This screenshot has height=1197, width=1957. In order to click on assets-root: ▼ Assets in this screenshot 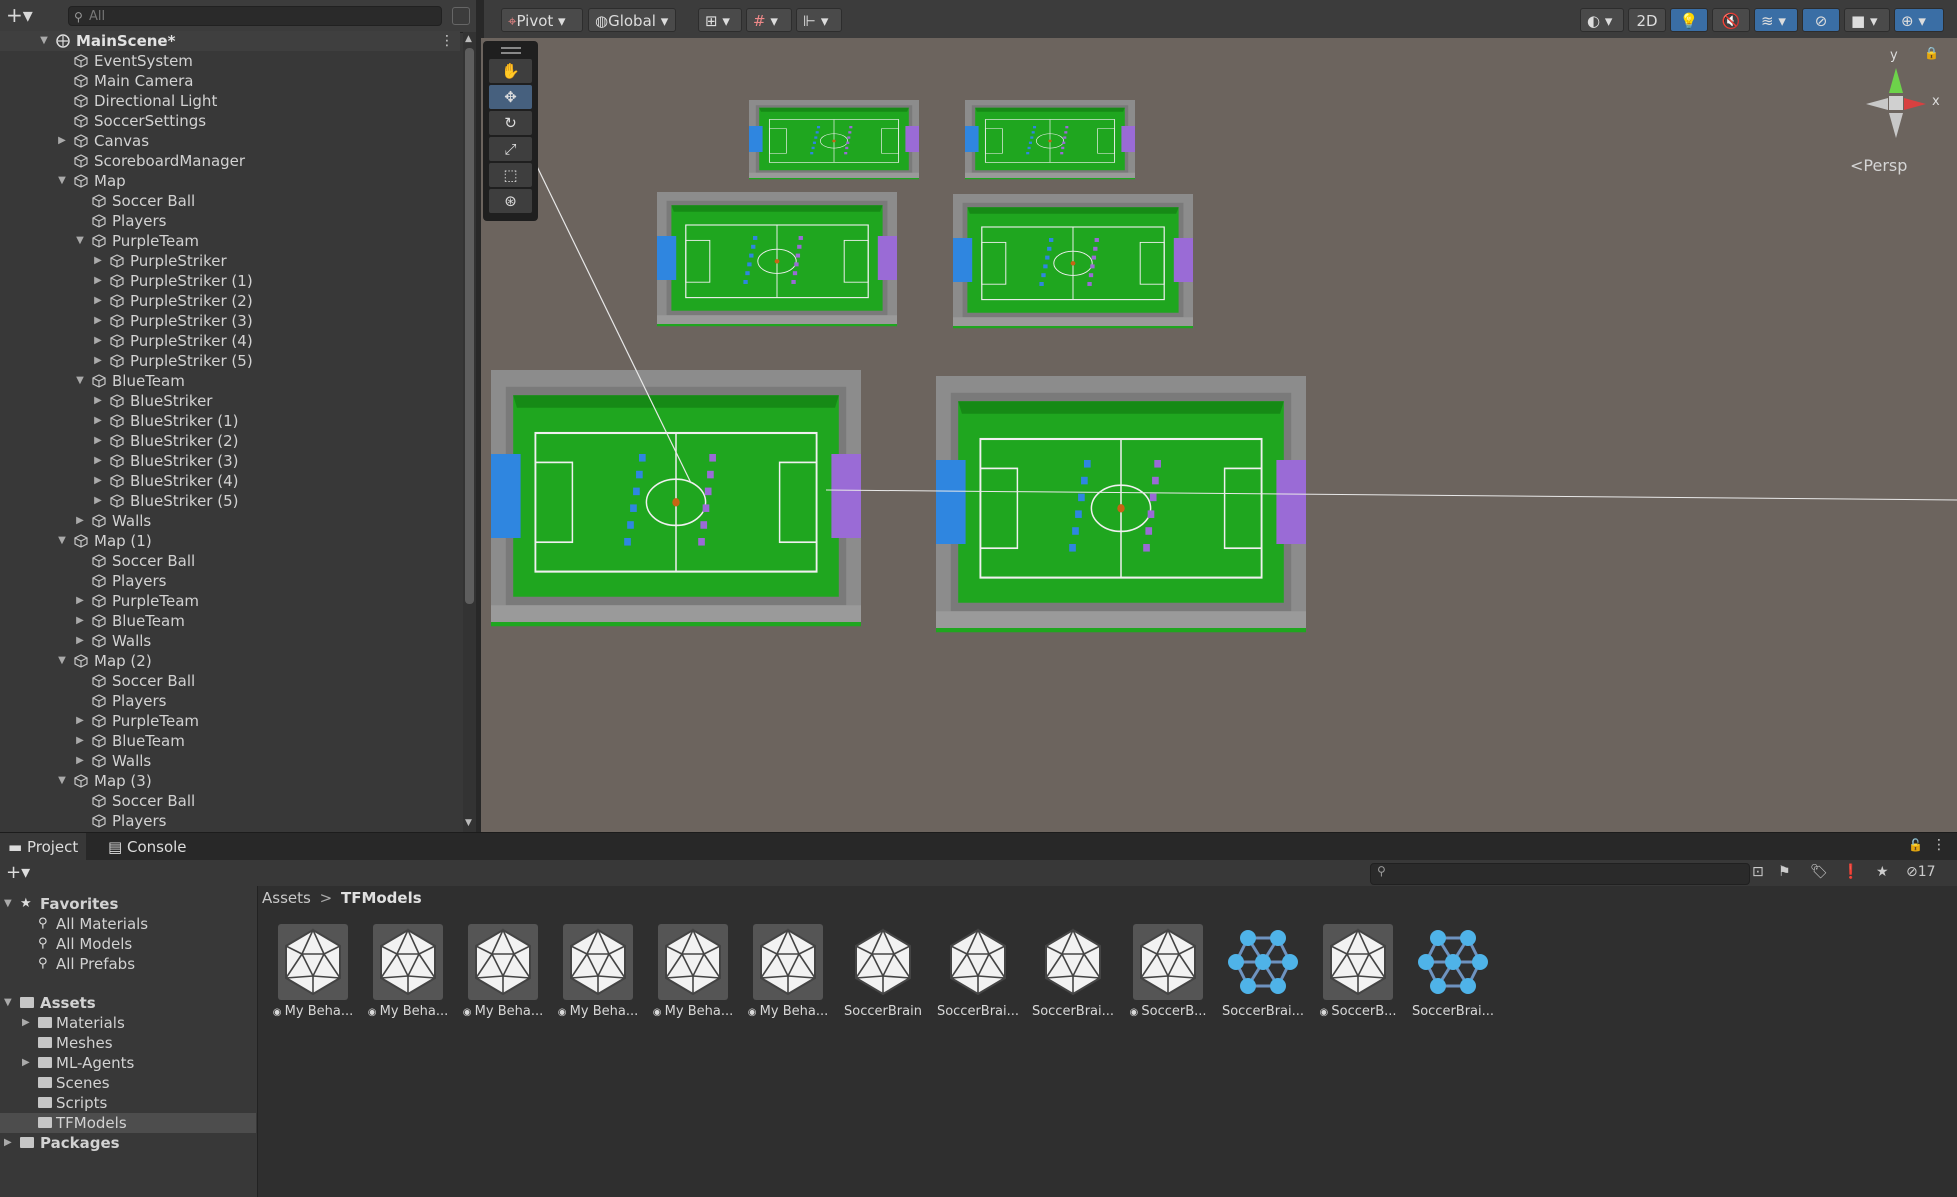, I will do `click(128, 1003)`.